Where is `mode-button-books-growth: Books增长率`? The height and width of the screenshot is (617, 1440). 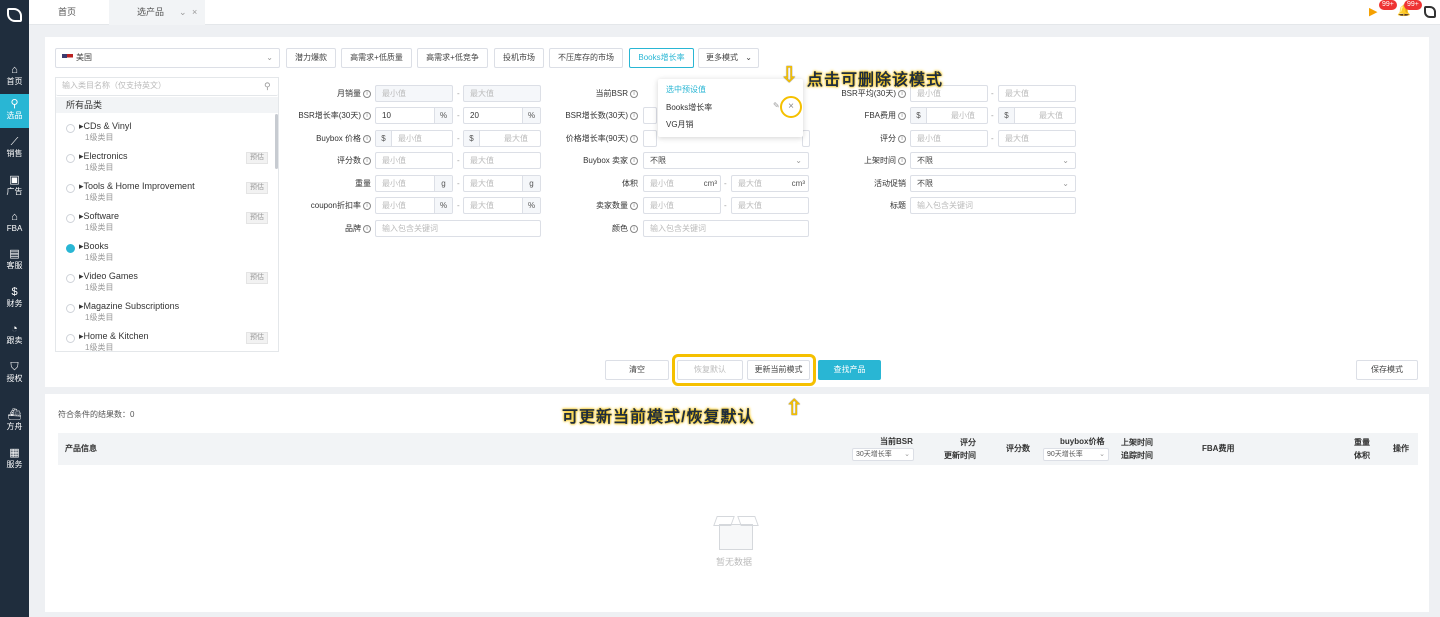
mode-button-books-growth: Books增长率 is located at coordinates (661, 58).